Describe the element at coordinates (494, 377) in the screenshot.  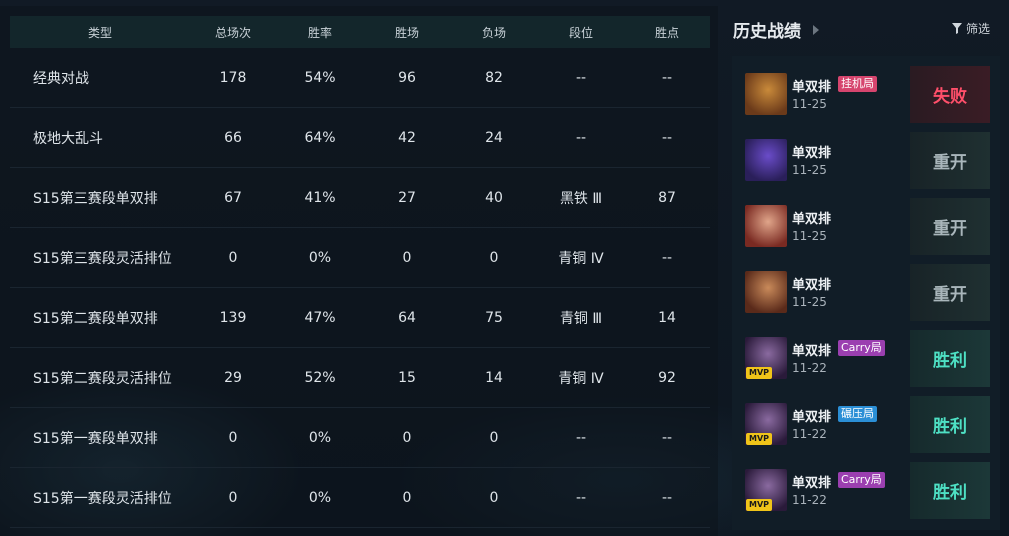
I see `cell-losses: 14` at that location.